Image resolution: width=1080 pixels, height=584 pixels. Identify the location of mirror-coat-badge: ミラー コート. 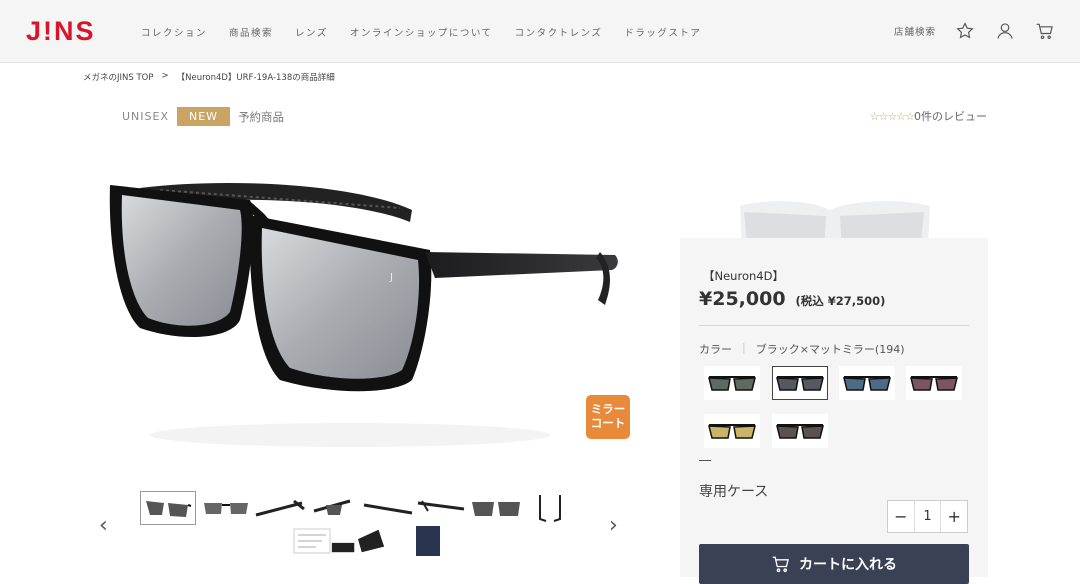
(608, 417).